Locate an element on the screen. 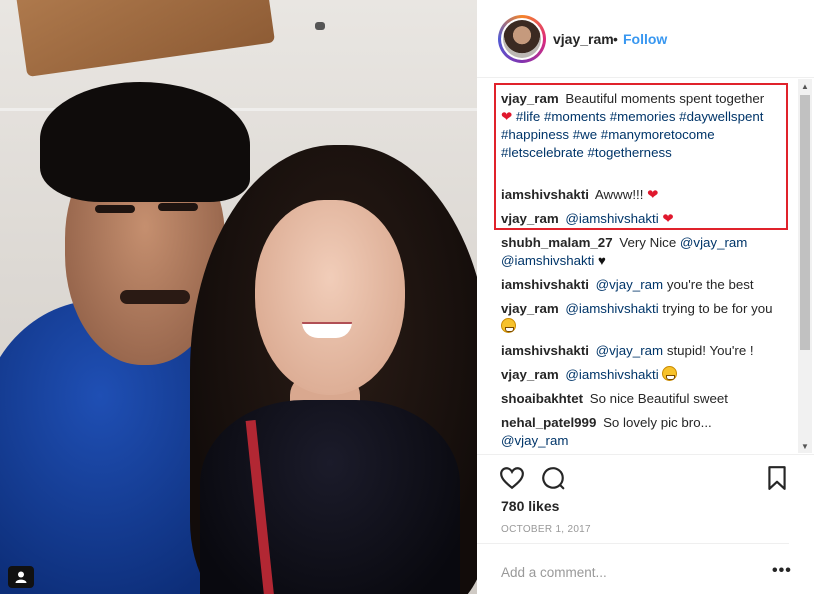 This screenshot has width=814, height=594. comment-username: nehal_patel999 is located at coordinates (548, 422).